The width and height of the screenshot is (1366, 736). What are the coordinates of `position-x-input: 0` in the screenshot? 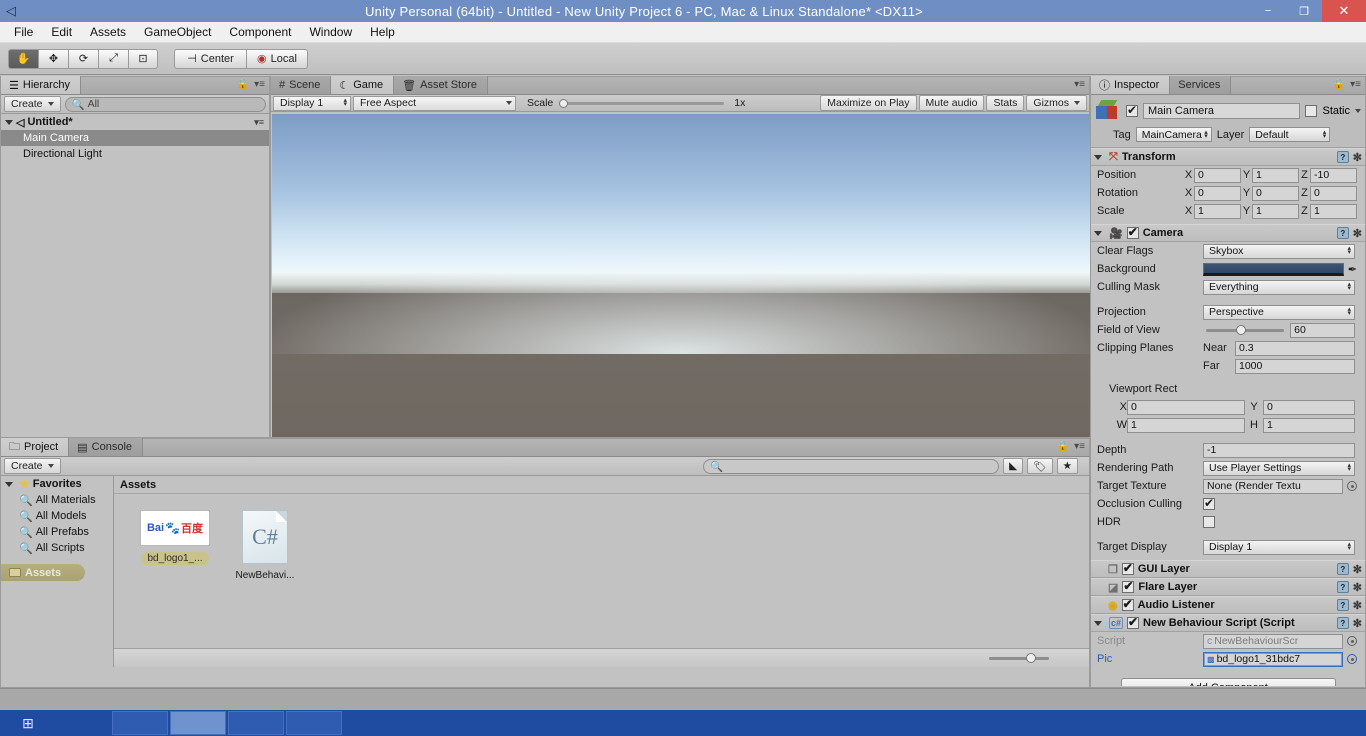 It's located at (1217, 175).